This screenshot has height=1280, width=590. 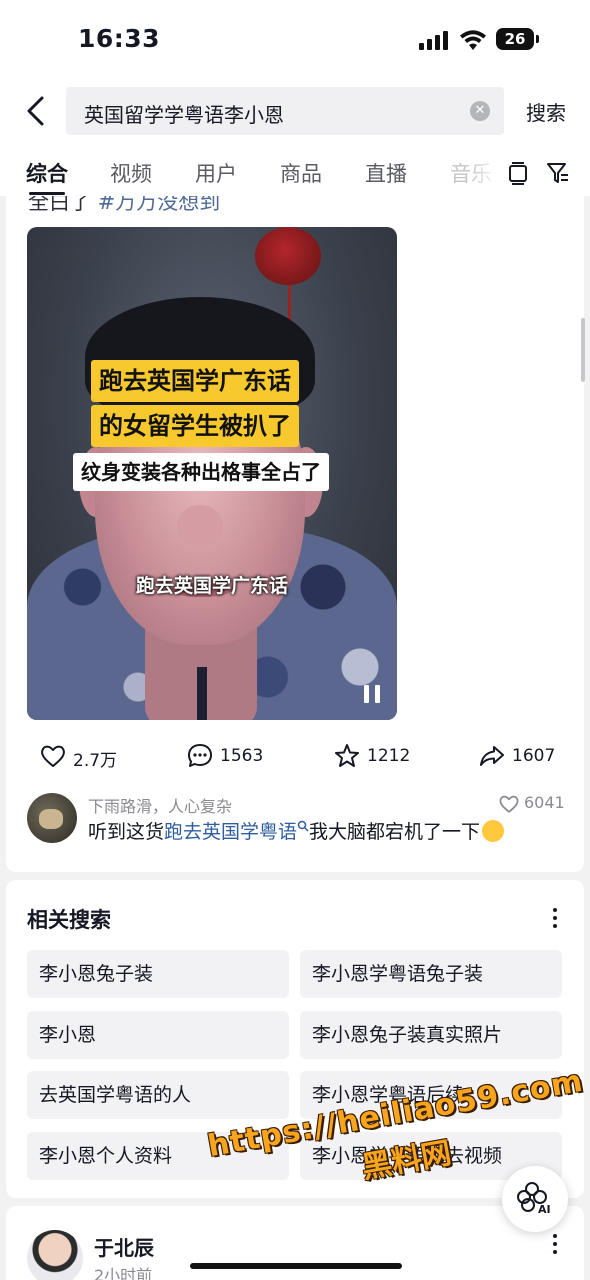 I want to click on status-bar: 16:33 26, so click(x=295, y=40).